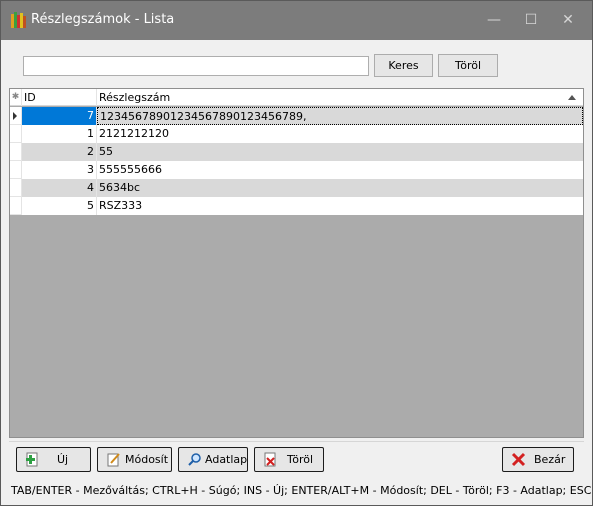 The image size is (593, 506). Describe the element at coordinates (196, 66) in the screenshot. I see `search-input` at that location.